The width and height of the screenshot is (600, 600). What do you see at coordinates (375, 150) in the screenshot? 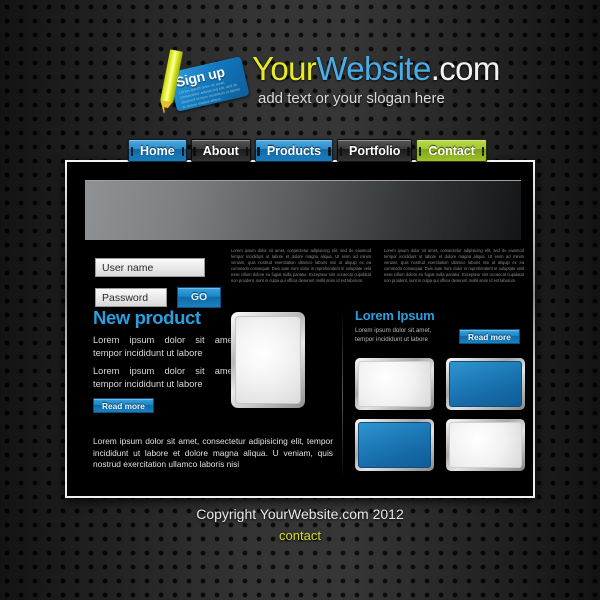
I see `nav-item-portfolio: Portfolio` at bounding box center [375, 150].